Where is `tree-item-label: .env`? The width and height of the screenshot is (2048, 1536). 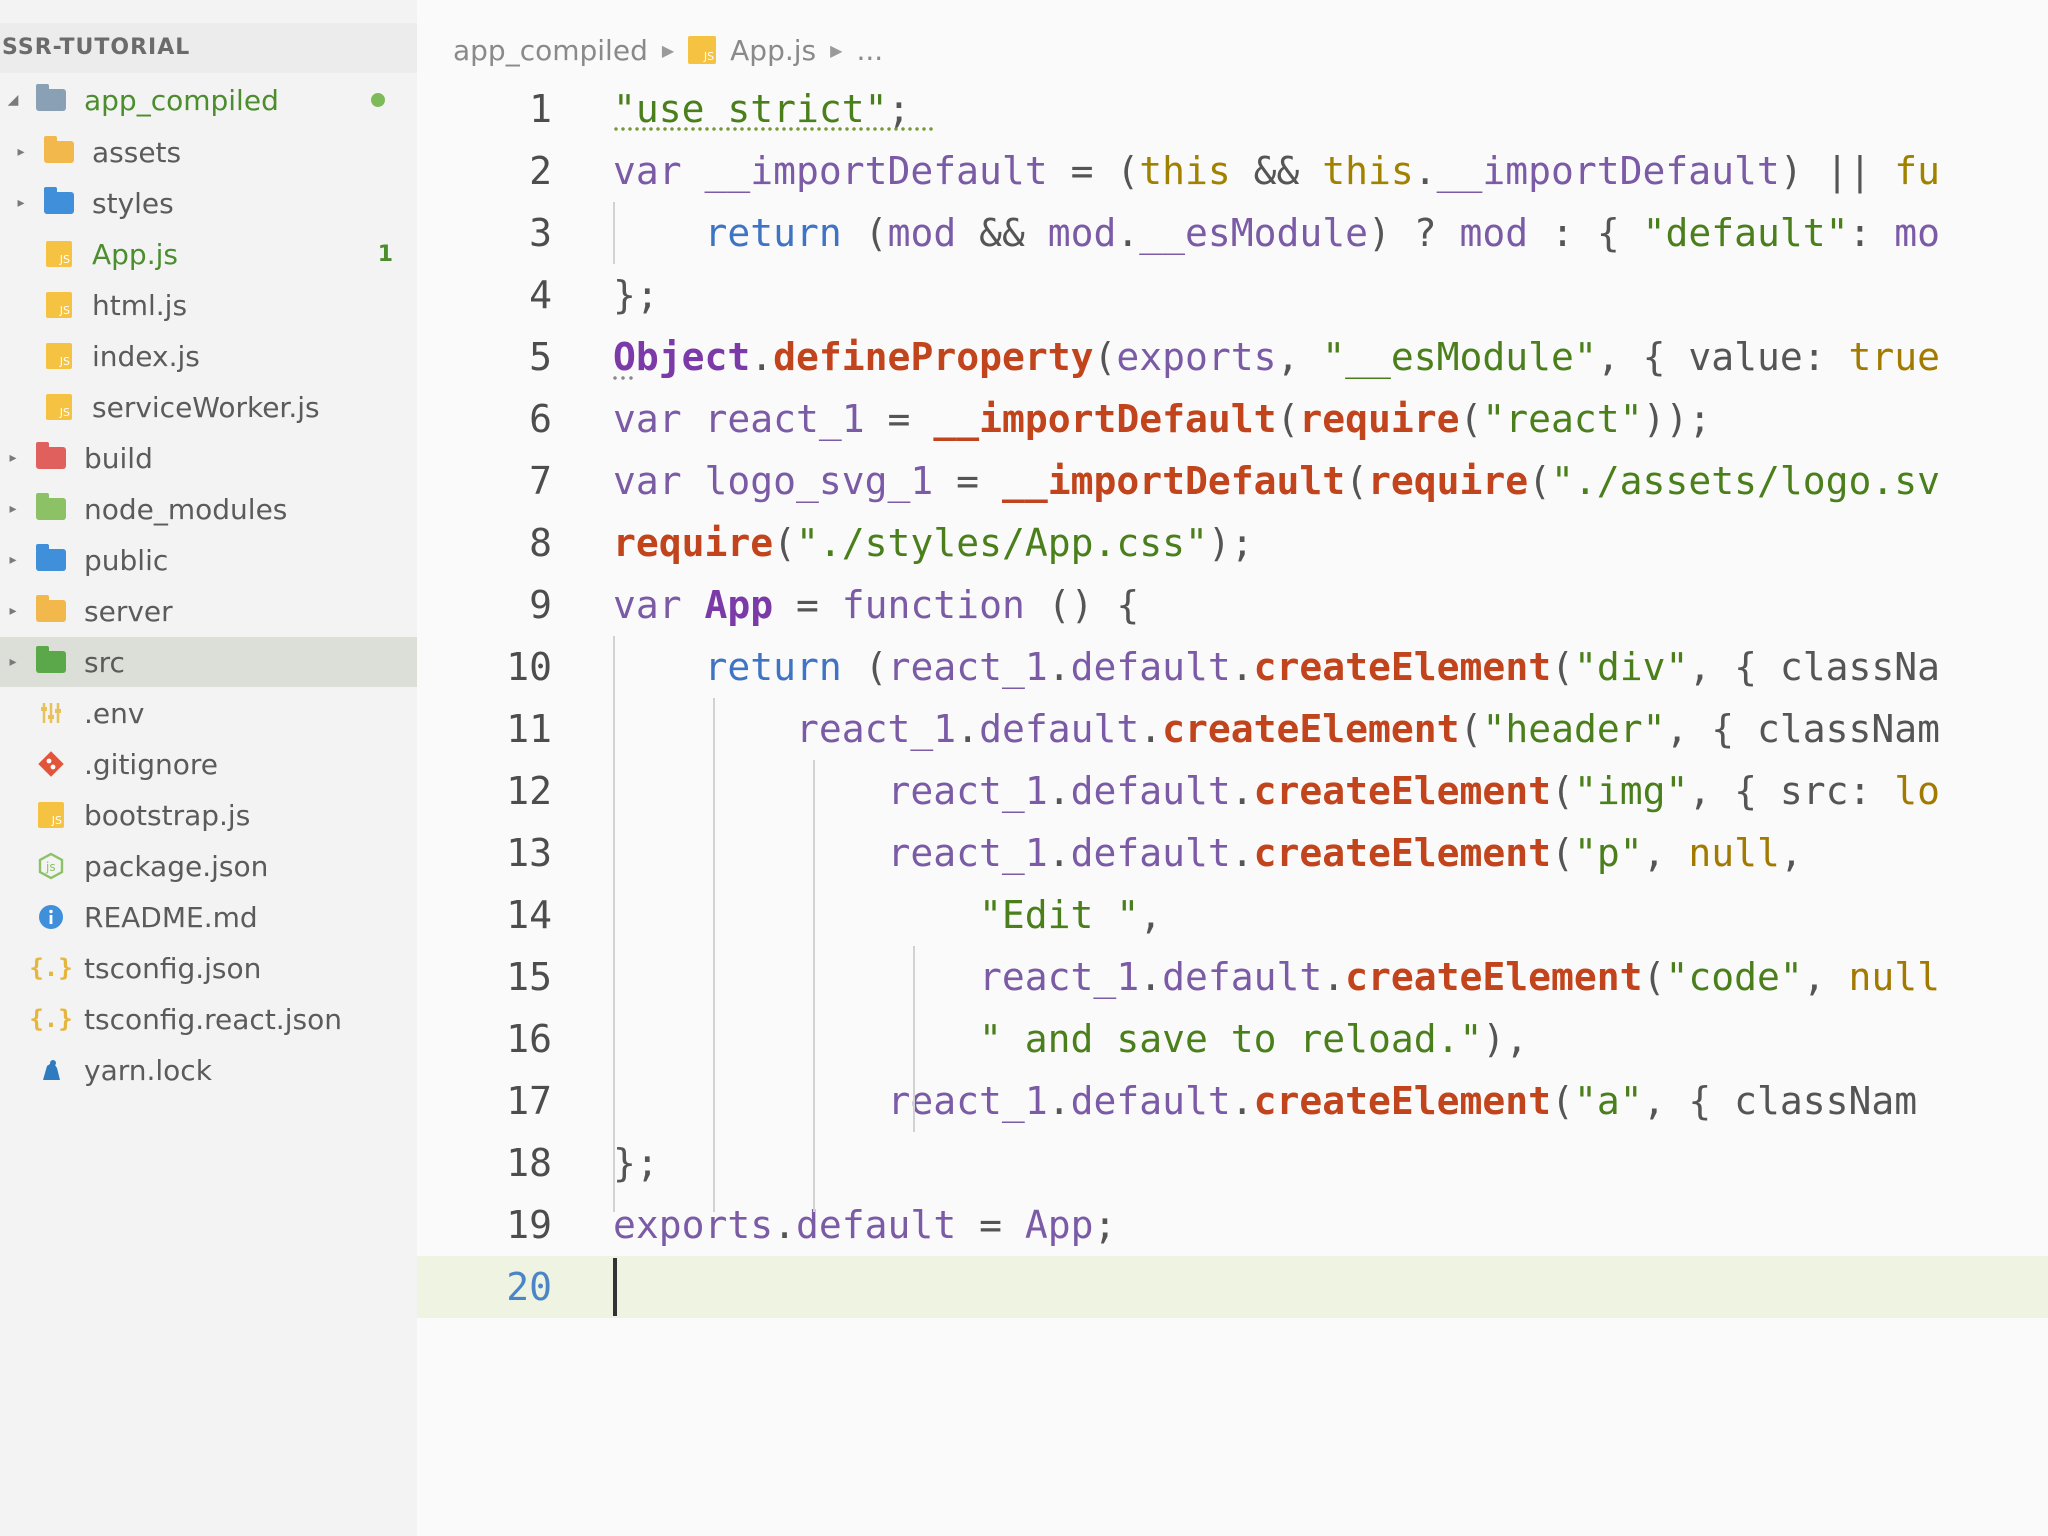
tree-item-label: .env is located at coordinates (114, 713).